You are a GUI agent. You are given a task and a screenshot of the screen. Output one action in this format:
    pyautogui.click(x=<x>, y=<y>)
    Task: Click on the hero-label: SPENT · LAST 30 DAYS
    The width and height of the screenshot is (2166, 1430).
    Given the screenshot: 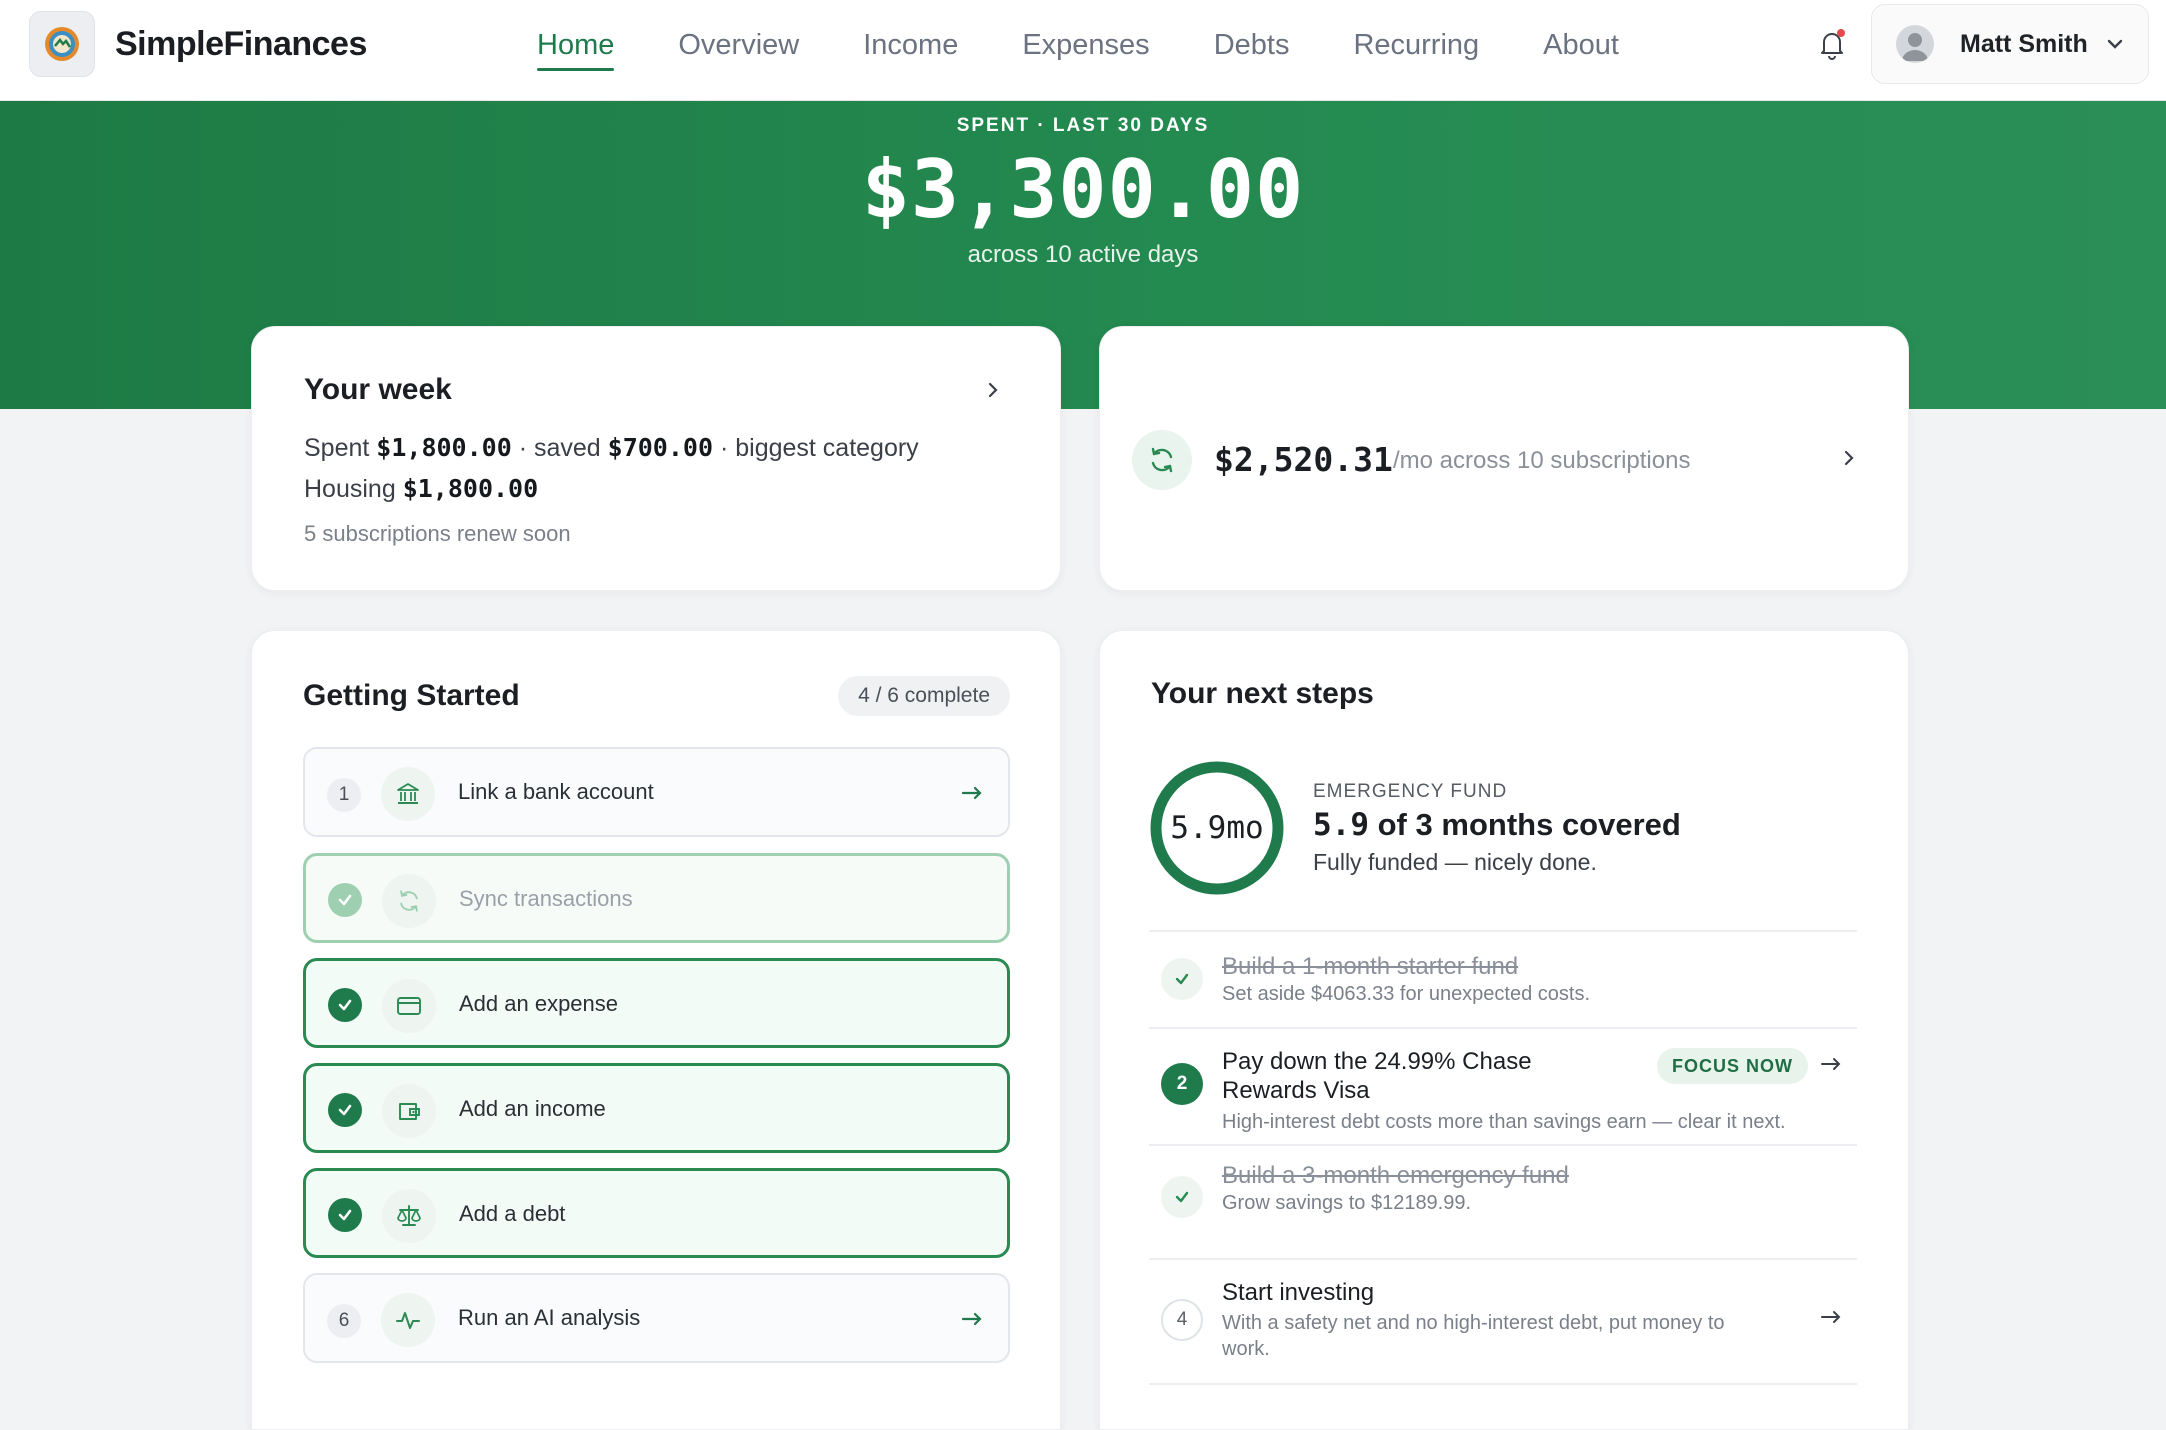 What is the action you would take?
    pyautogui.click(x=1083, y=125)
    